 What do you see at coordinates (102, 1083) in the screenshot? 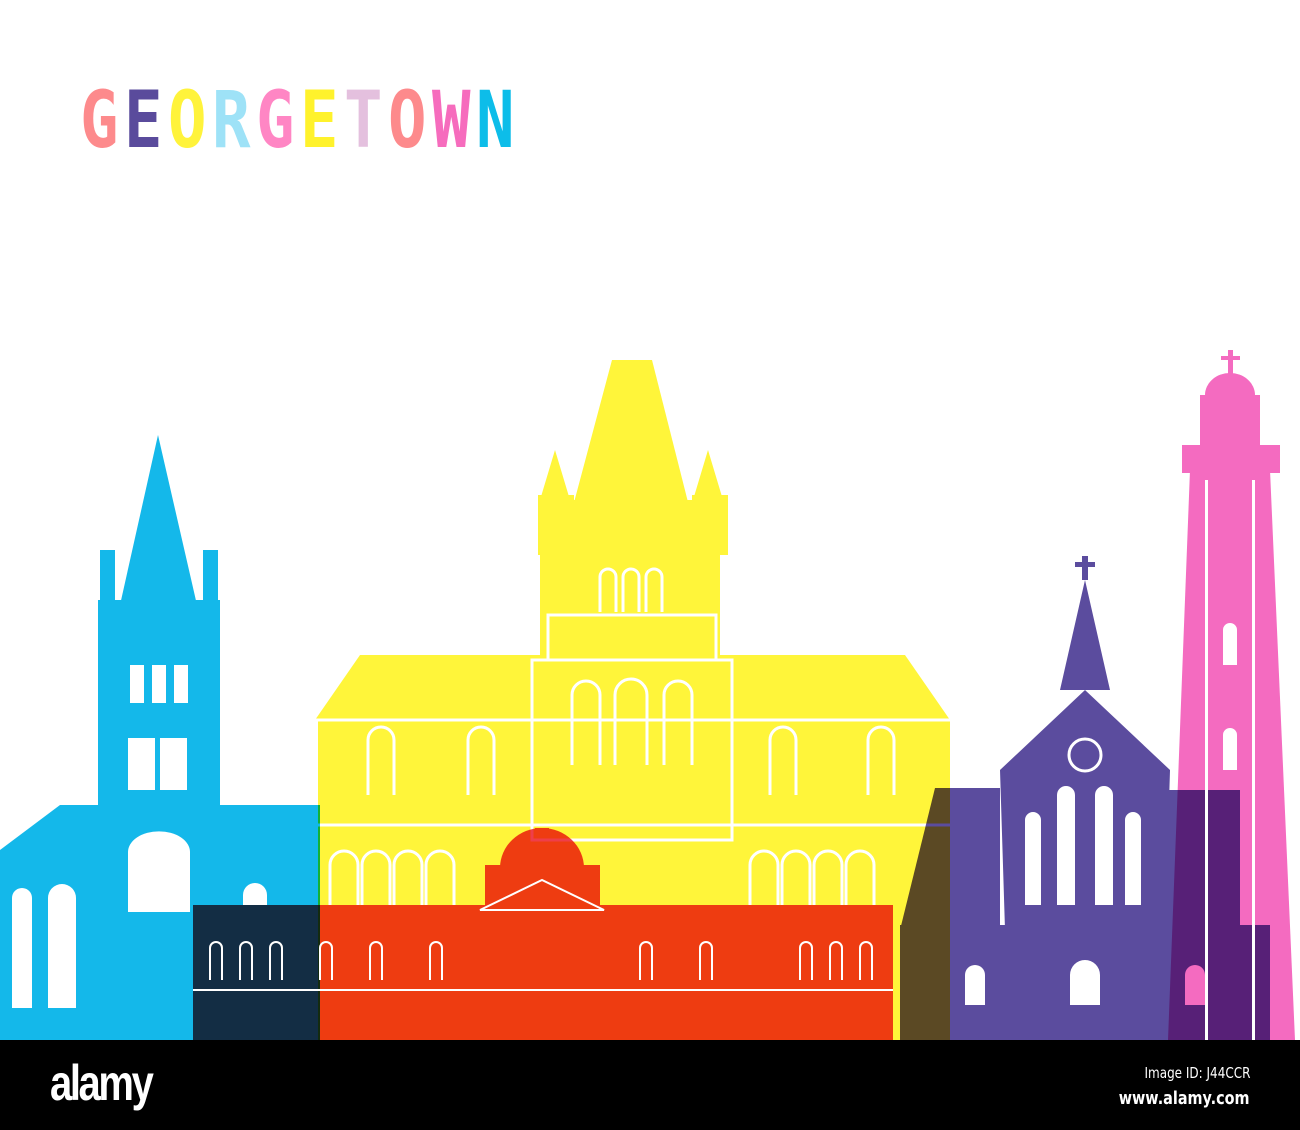
I see `alamy-logo: alamy` at bounding box center [102, 1083].